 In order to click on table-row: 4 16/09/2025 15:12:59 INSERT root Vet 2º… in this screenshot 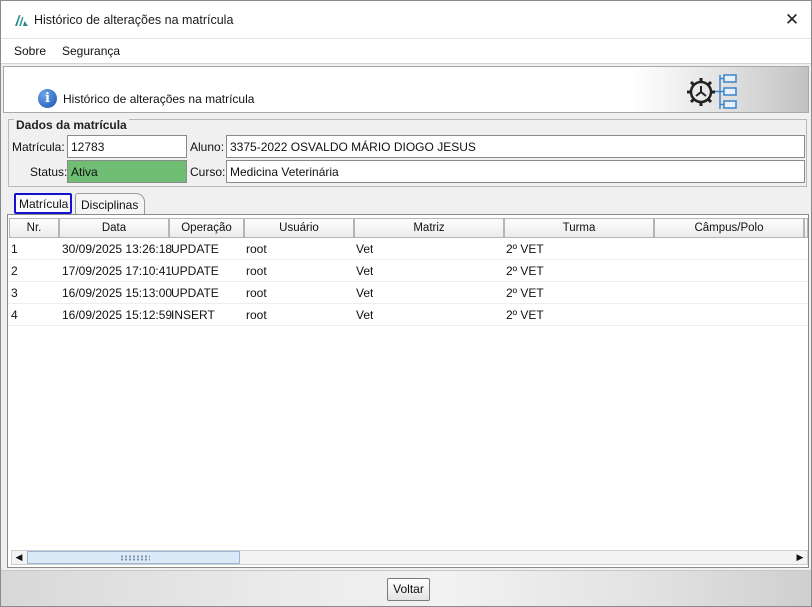, I will do `click(408, 315)`.